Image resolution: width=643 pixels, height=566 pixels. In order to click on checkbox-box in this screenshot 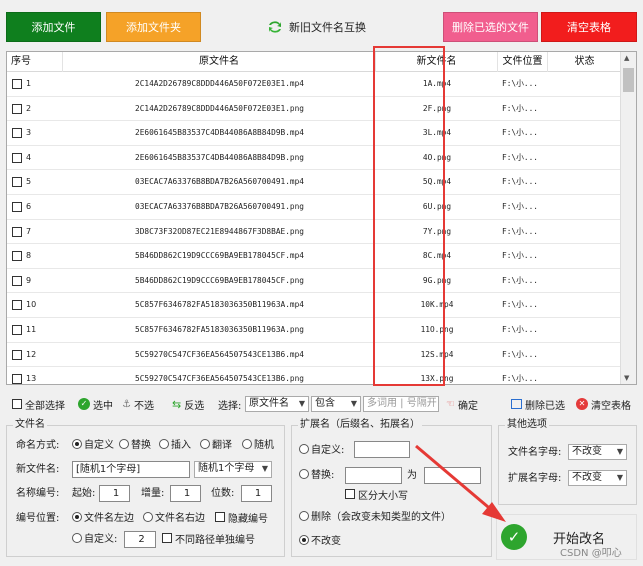, I will do `click(17, 404)`.